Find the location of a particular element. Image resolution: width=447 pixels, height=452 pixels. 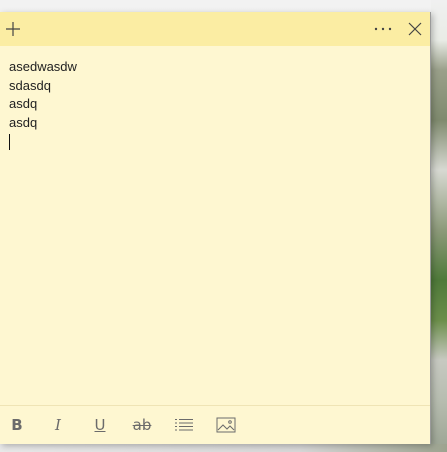

note-titlebar is located at coordinates (215, 29).